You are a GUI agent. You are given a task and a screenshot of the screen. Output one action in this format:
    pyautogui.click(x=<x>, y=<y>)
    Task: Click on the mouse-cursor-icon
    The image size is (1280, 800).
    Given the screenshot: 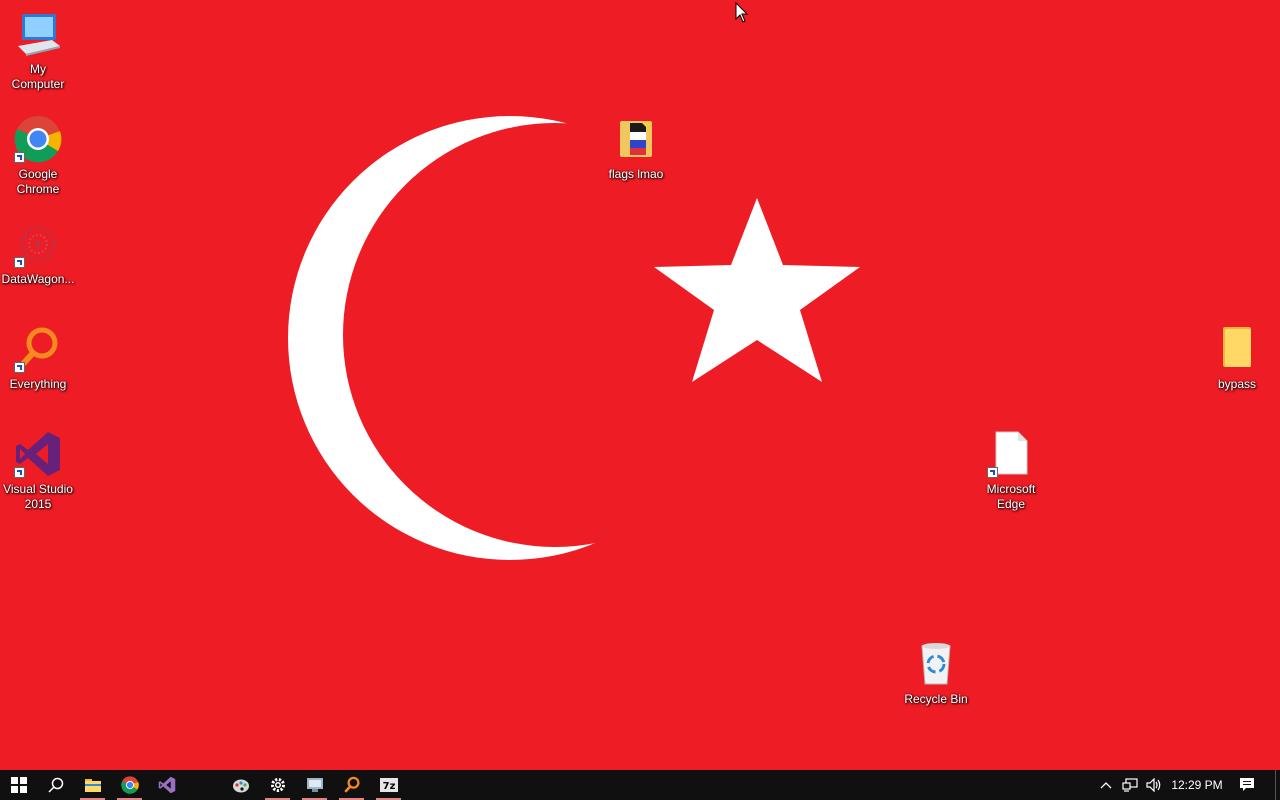 What is the action you would take?
    pyautogui.click(x=742, y=12)
    